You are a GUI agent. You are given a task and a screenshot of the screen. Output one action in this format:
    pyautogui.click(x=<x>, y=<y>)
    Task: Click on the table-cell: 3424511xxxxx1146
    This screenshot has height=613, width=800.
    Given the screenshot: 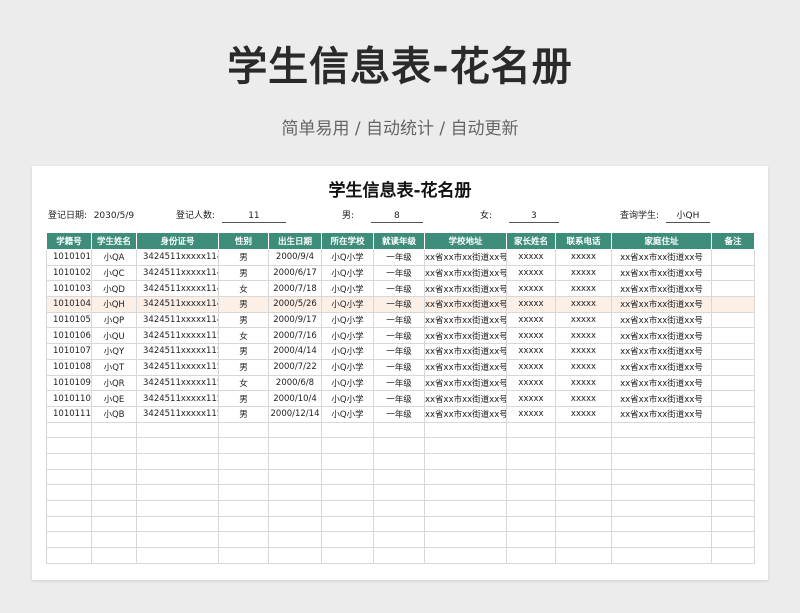 What is the action you would take?
    pyautogui.click(x=177, y=273)
    